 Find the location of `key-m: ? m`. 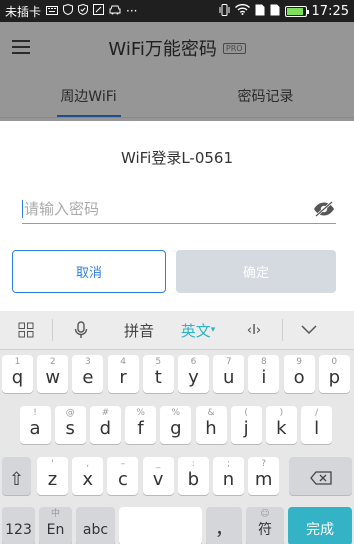

key-m: ? m is located at coordinates (264, 476).